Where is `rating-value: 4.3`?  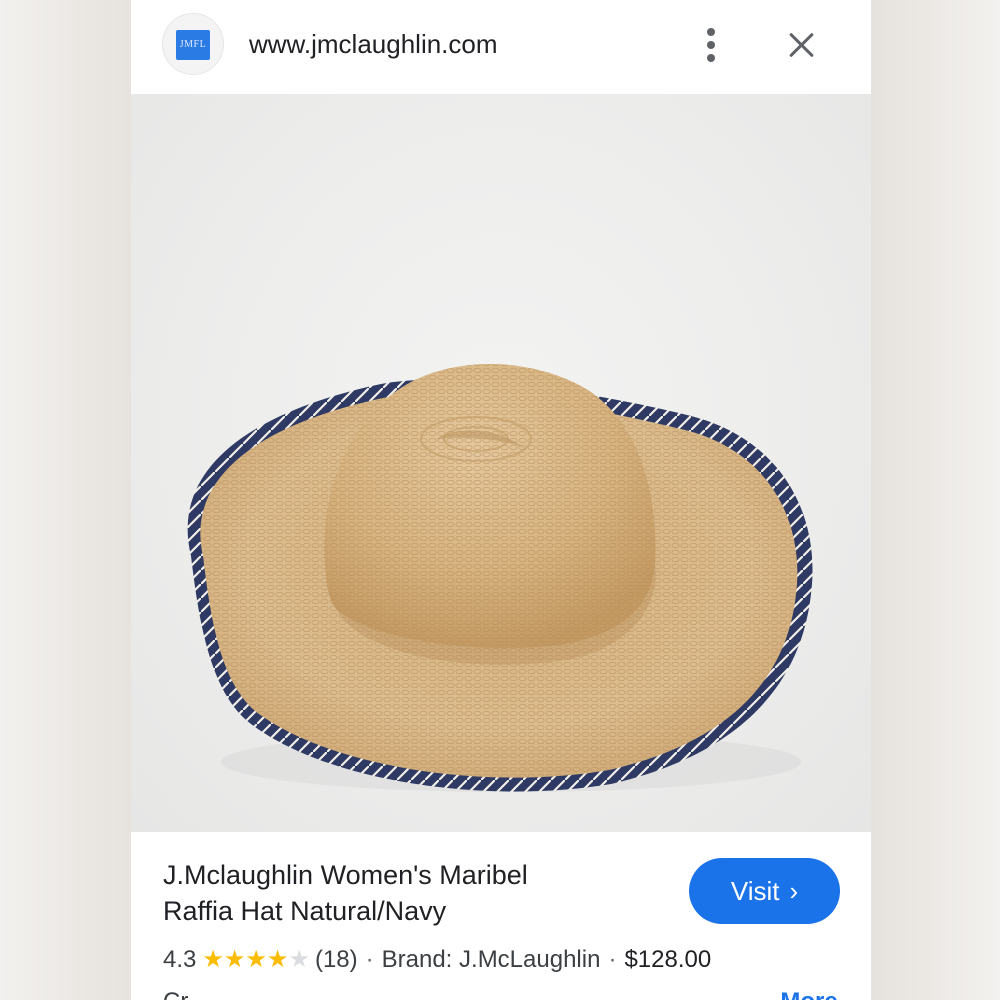 rating-value: 4.3 is located at coordinates (180, 959).